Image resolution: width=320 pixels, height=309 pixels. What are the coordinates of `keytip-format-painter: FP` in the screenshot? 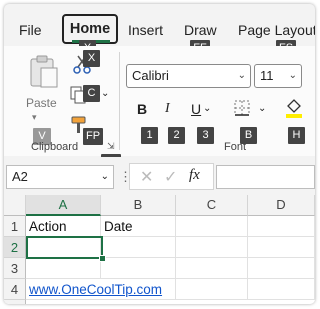 It's located at (93, 136).